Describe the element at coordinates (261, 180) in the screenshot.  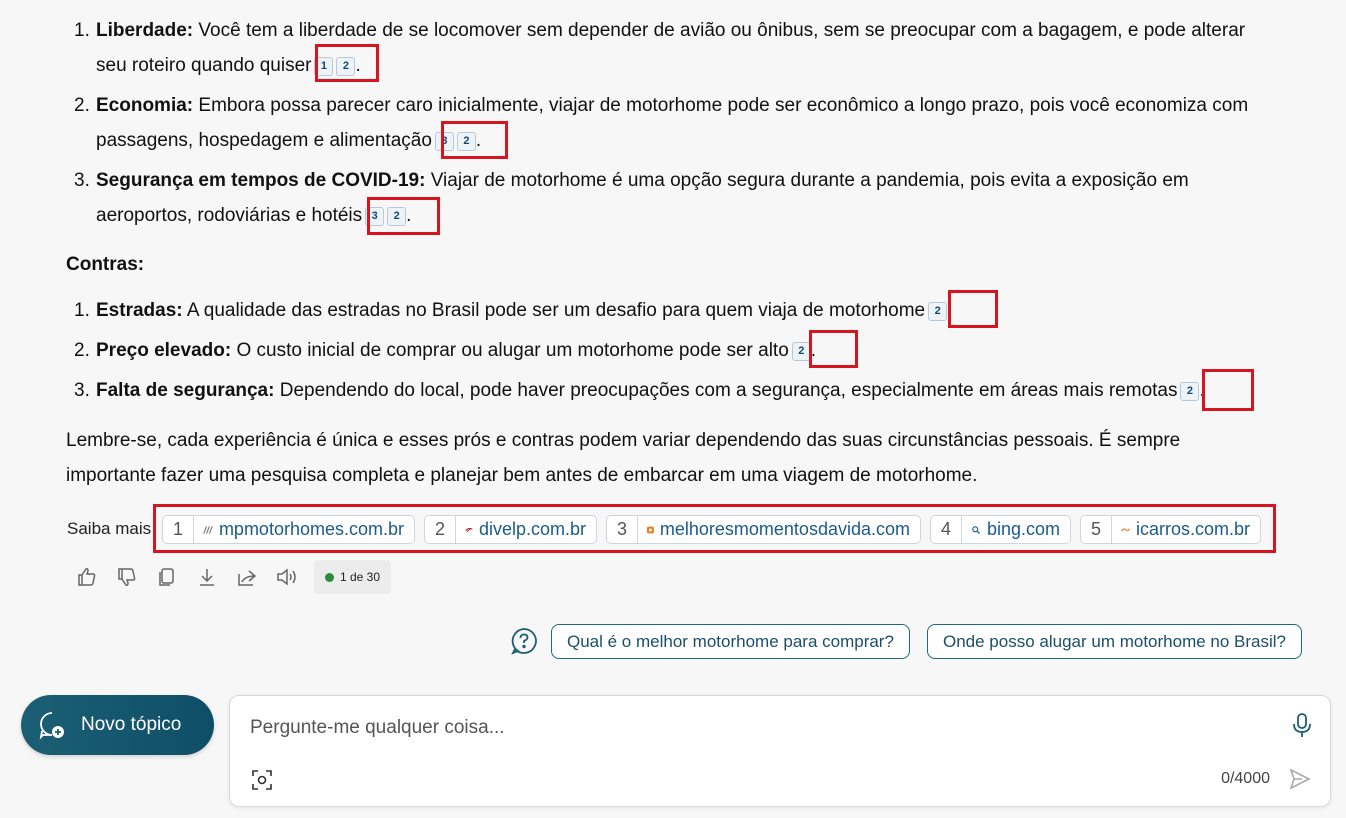
I see `item-title: Segurança em tempos de COVID-19:` at that location.